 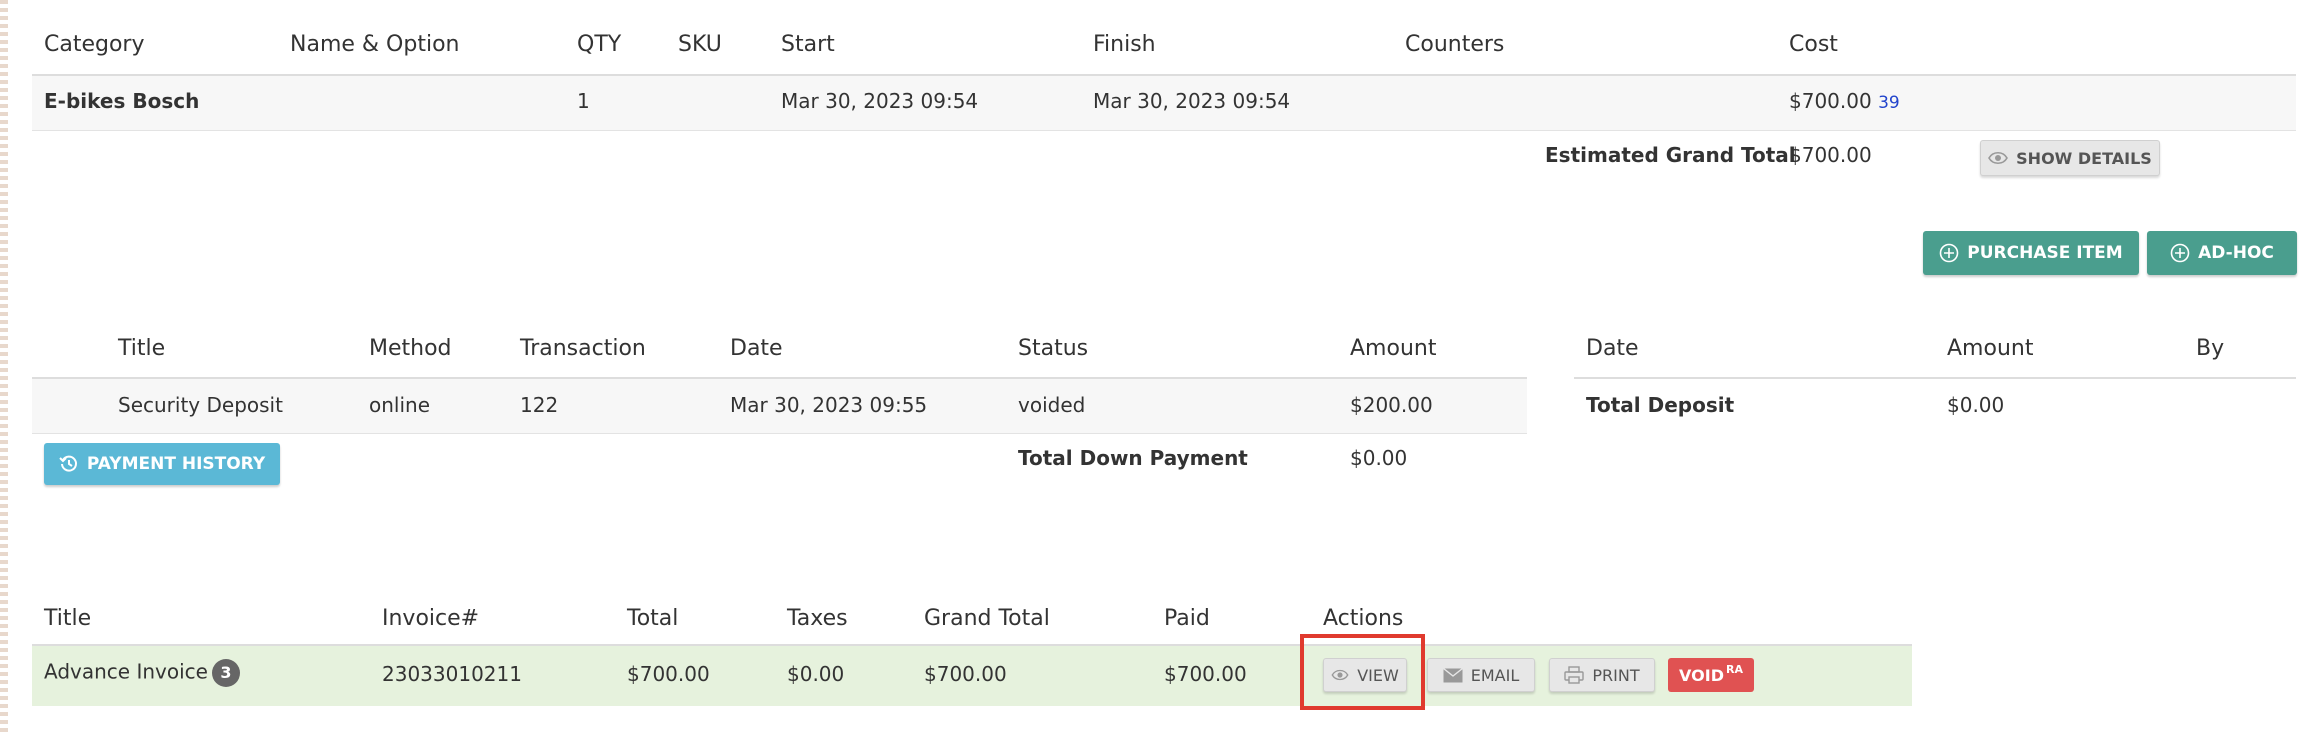 What do you see at coordinates (1670, 155) in the screenshot?
I see `grand-total-label: Estimated Grand Total` at bounding box center [1670, 155].